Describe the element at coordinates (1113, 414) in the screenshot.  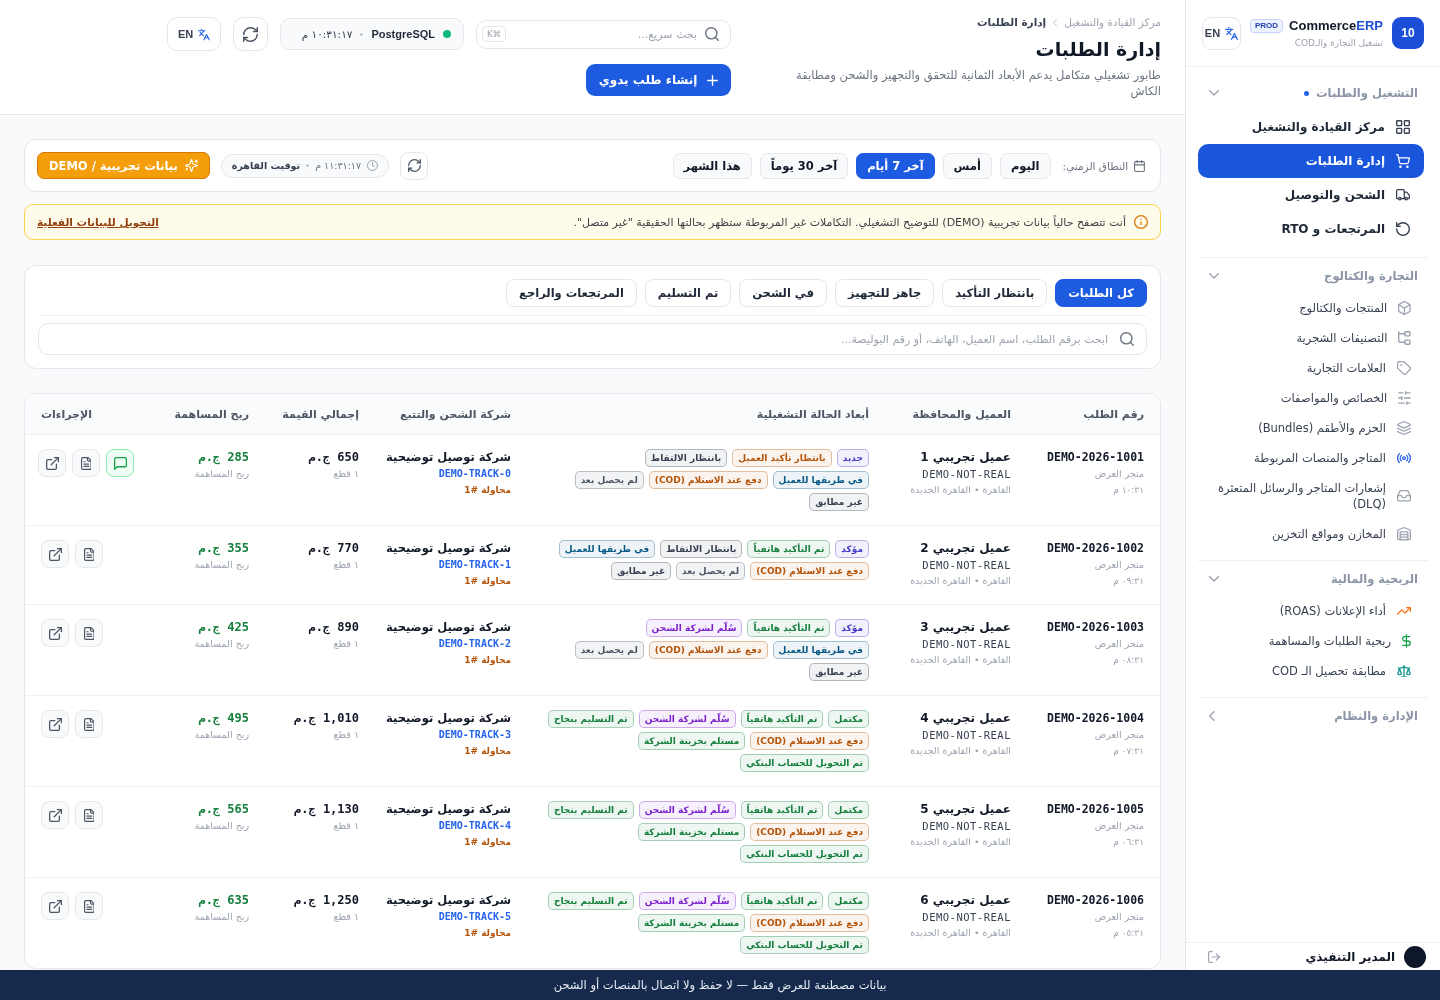
I see `column-header: رقم الطلب` at that location.